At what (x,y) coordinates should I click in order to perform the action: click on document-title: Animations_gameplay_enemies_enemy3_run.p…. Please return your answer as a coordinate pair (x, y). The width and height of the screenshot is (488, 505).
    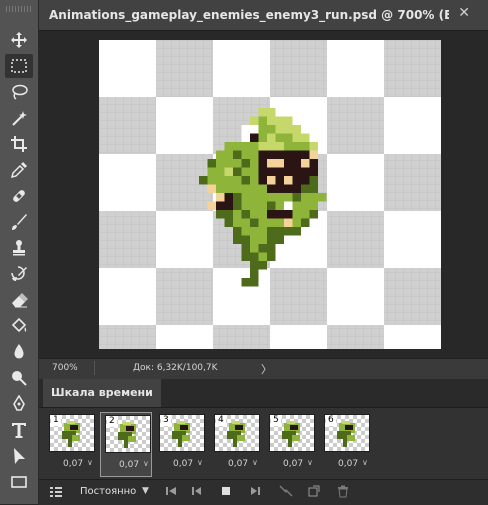
    Looking at the image, I should click on (249, 15).